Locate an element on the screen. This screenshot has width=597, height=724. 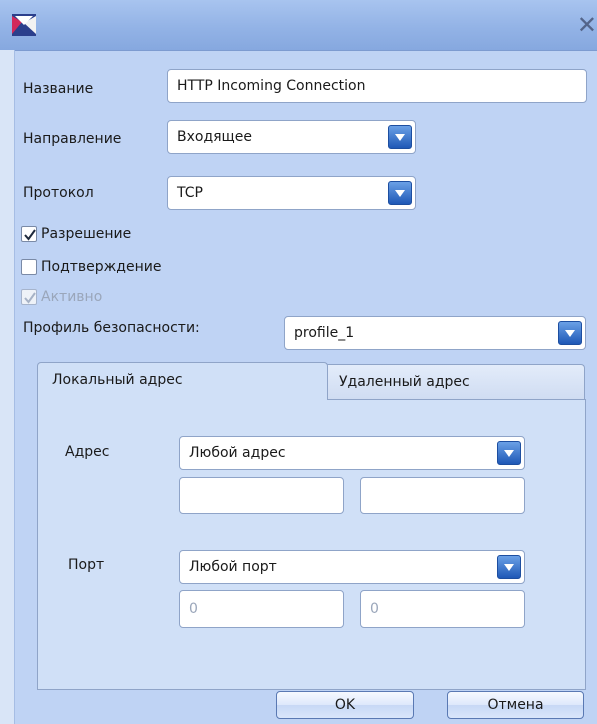
port-mode-value: Любой порт is located at coordinates (233, 567).